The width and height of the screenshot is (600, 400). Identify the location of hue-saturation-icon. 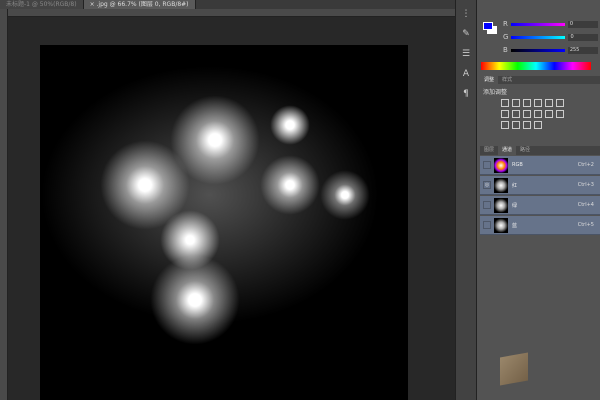
(560, 103).